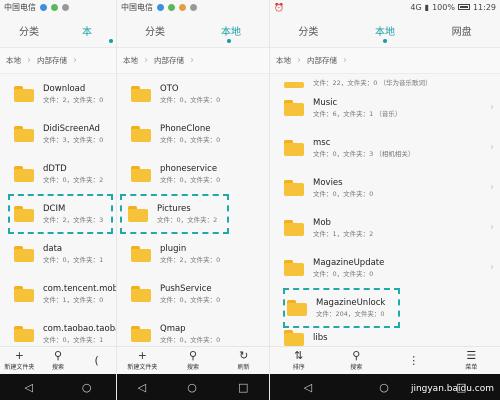  I want to click on list-item-partial: 文件：22，文件夹：0 （华为音乐歌词）, so click(385, 81).